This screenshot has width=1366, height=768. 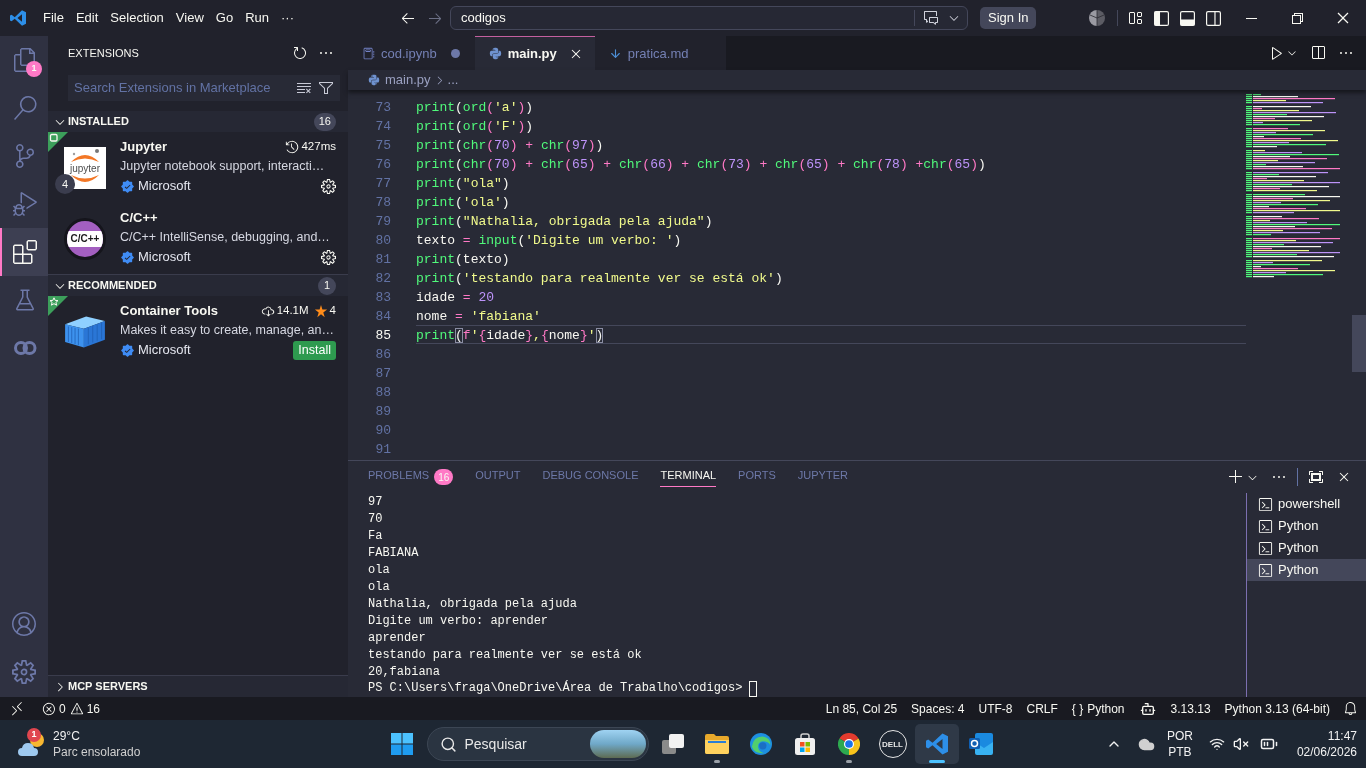 What do you see at coordinates (24, 624) in the screenshot?
I see `account-icon` at bounding box center [24, 624].